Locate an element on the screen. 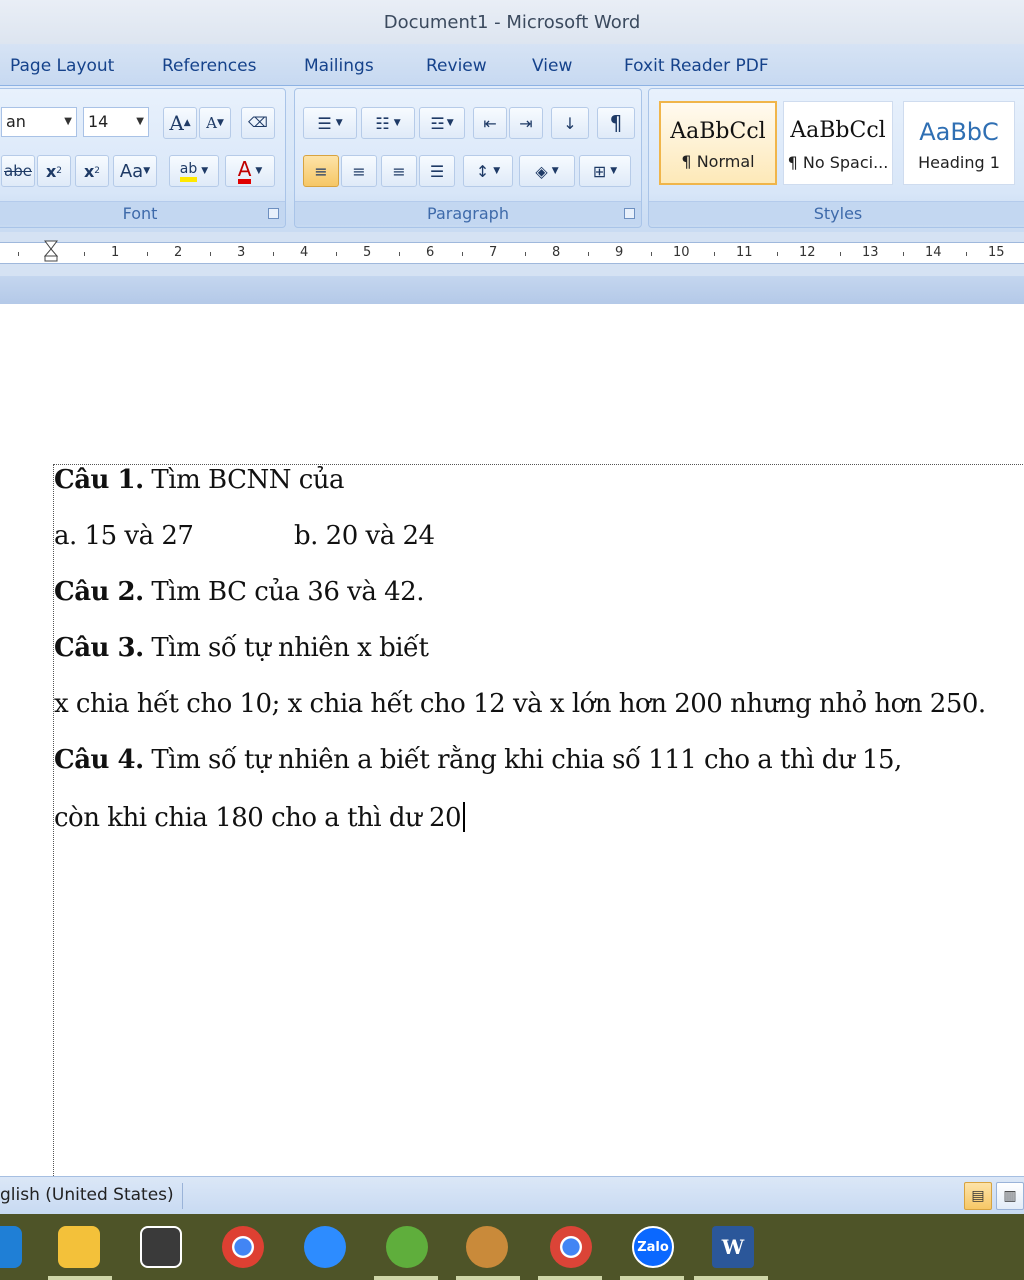  align-left-icon: ≡ is located at coordinates (321, 171).